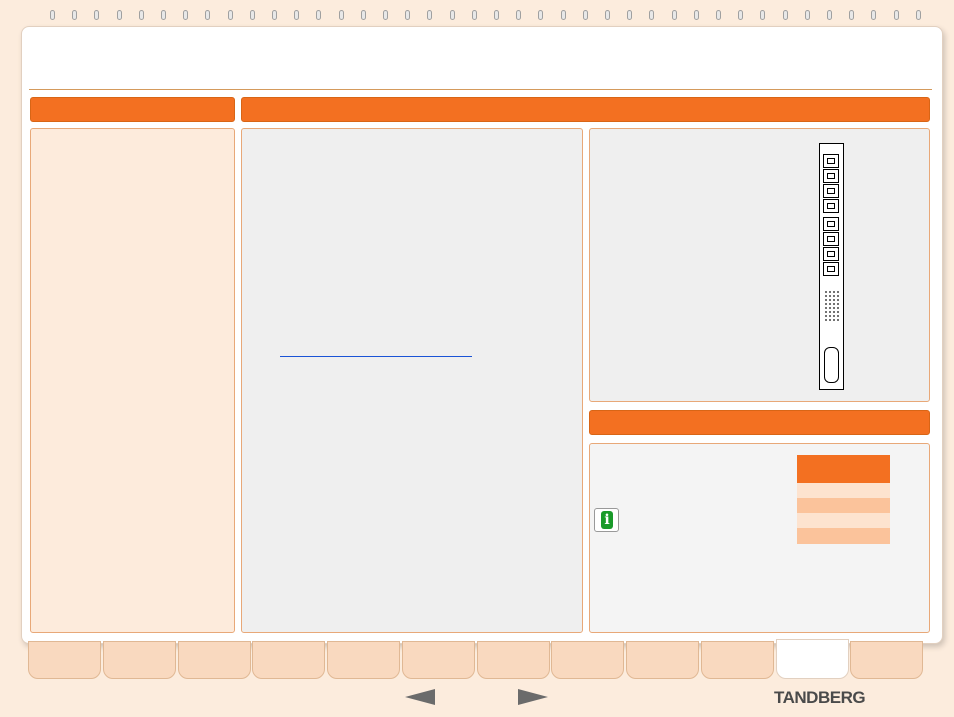 This screenshot has width=954, height=717. What do you see at coordinates (585, 109) in the screenshot?
I see `main-panel-header` at bounding box center [585, 109].